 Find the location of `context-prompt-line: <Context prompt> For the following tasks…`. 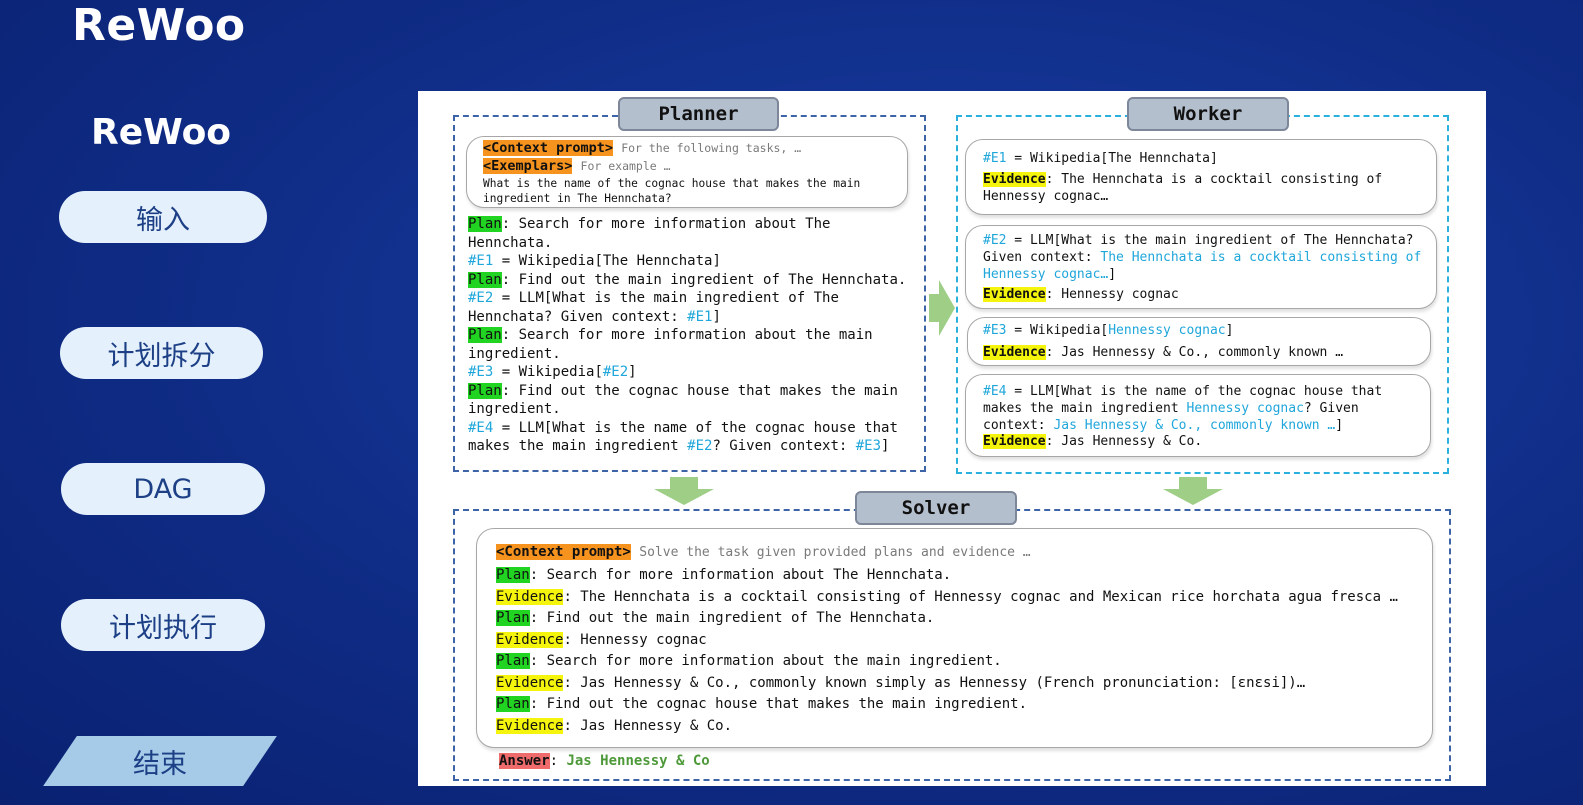

context-prompt-line: <Context prompt> For the following tasks… is located at coordinates (642, 148).